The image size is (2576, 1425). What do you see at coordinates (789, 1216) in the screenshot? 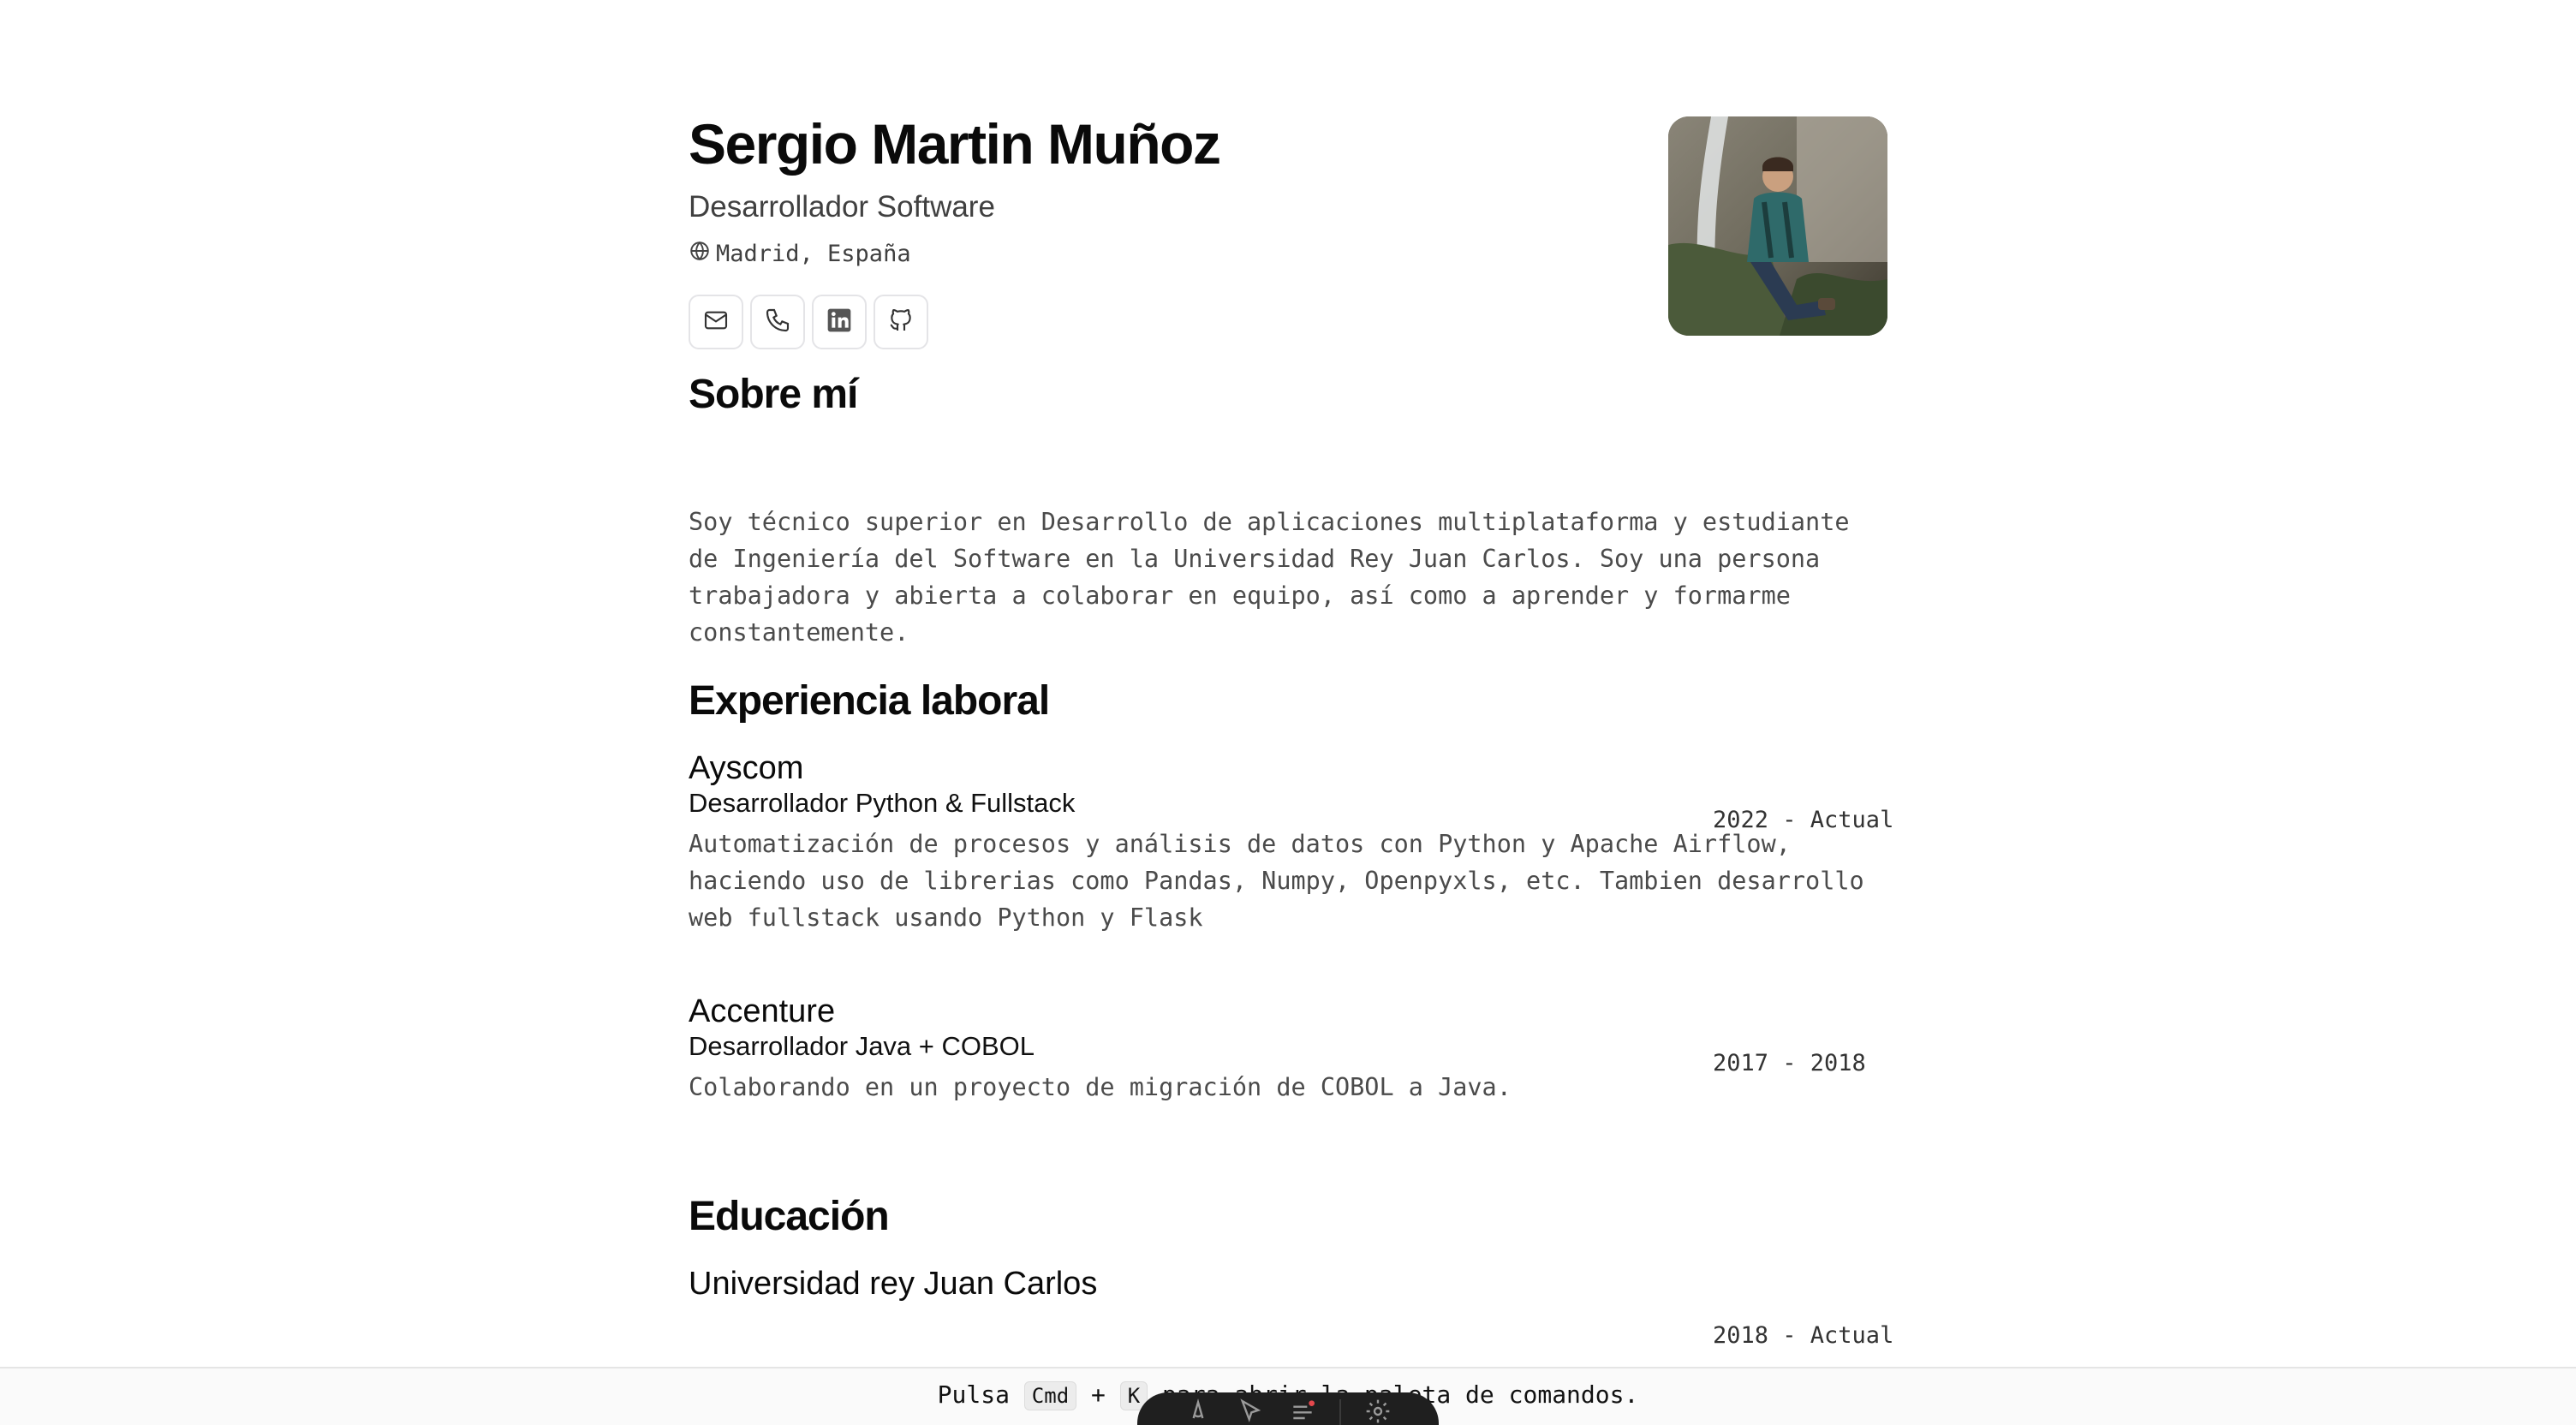
I see `education-title: Educación` at bounding box center [789, 1216].